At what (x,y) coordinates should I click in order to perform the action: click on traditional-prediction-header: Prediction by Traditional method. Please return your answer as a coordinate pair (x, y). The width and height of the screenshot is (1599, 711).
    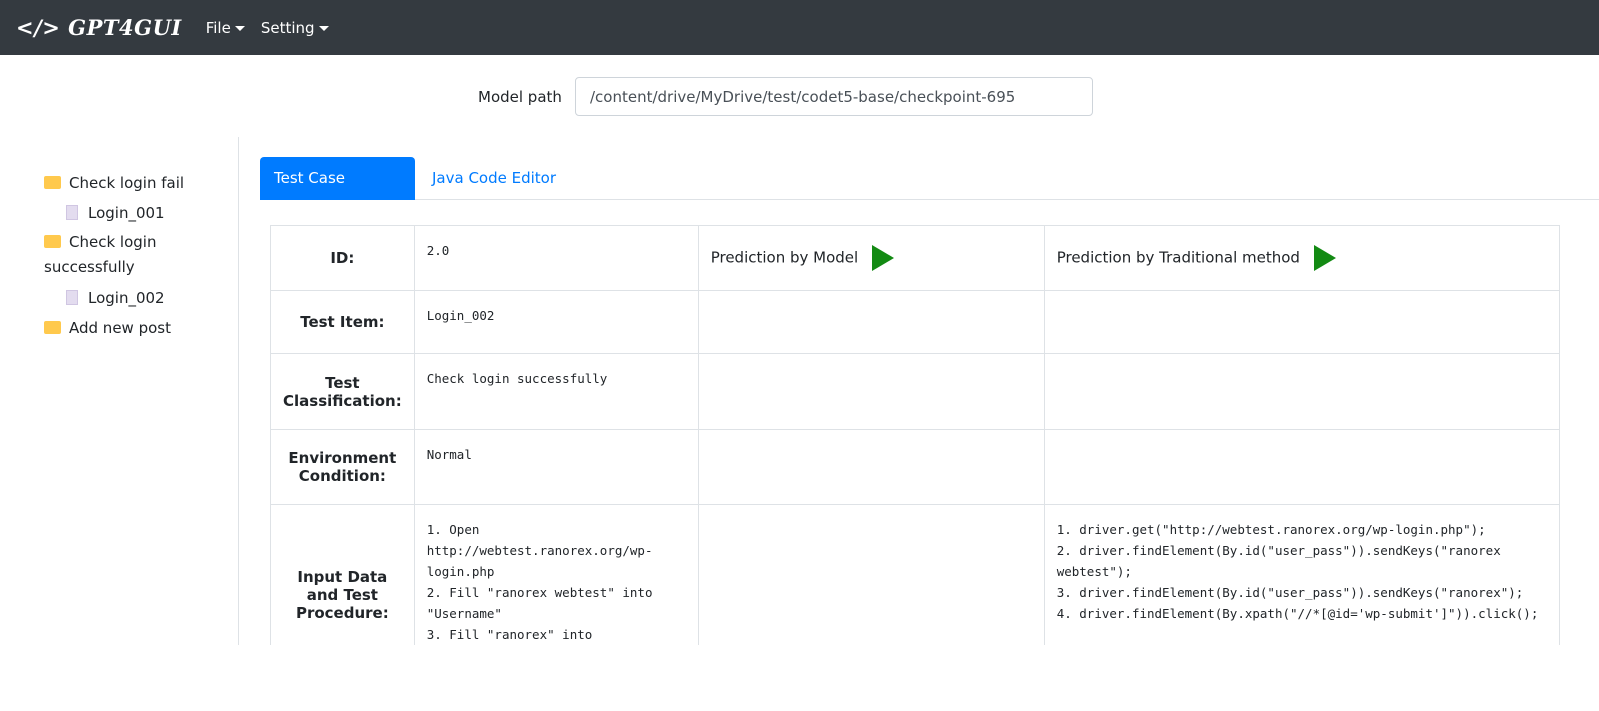
    Looking at the image, I should click on (1302, 258).